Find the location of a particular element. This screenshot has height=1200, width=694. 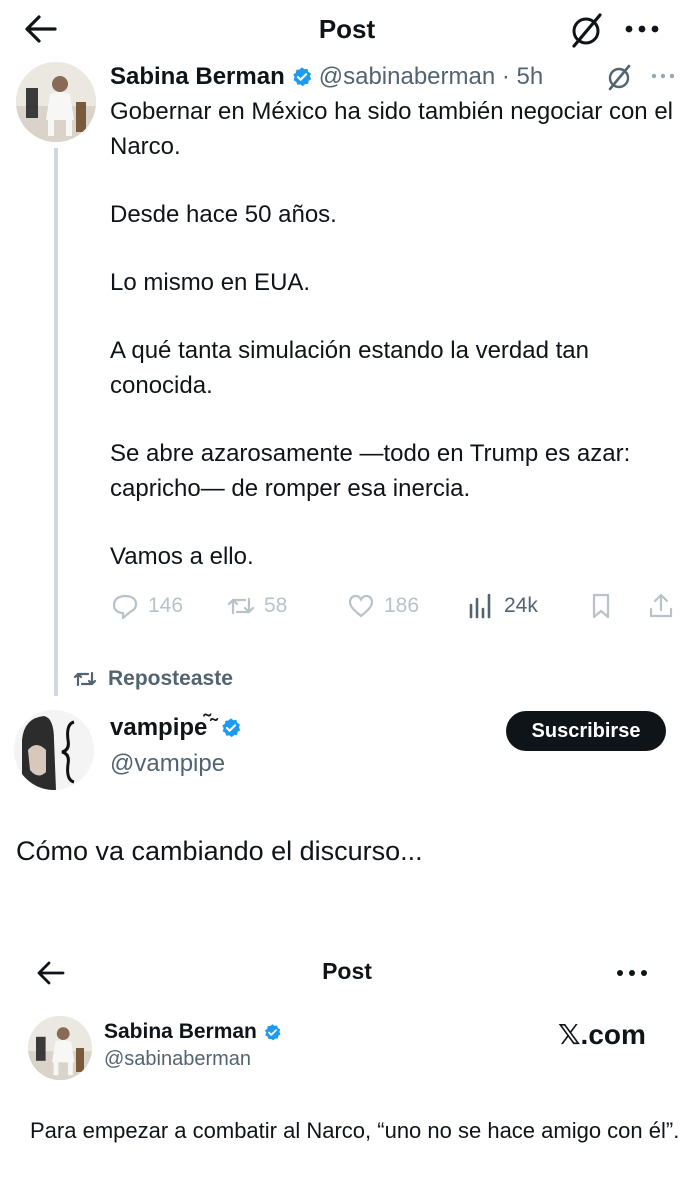

embedded-author-row: Sabina Berman is located at coordinates (193, 1032).